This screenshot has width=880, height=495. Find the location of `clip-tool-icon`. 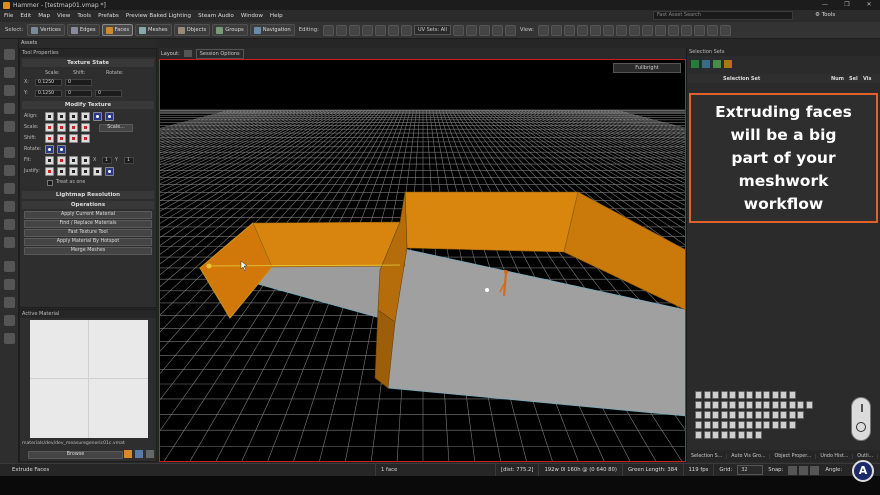

clip-tool-icon is located at coordinates (9, 224).